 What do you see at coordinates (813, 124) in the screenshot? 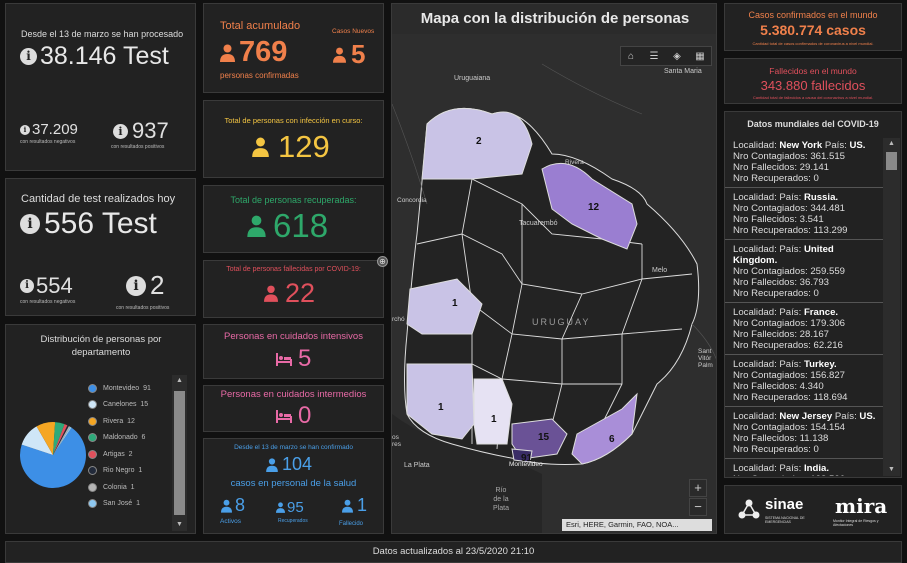
I see `world-list-title: Datos mundiales del COVID-19` at bounding box center [813, 124].